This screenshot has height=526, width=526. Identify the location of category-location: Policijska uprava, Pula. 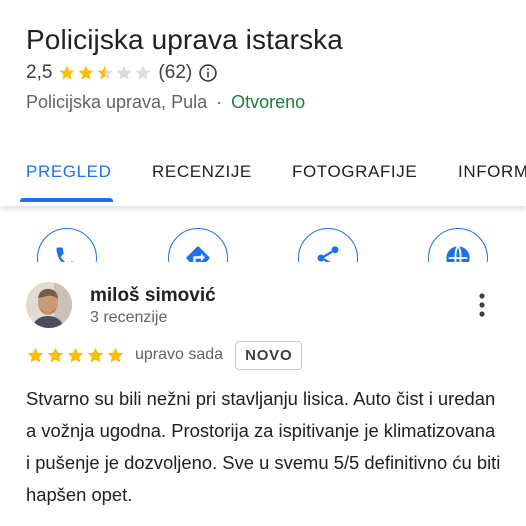
(117, 102).